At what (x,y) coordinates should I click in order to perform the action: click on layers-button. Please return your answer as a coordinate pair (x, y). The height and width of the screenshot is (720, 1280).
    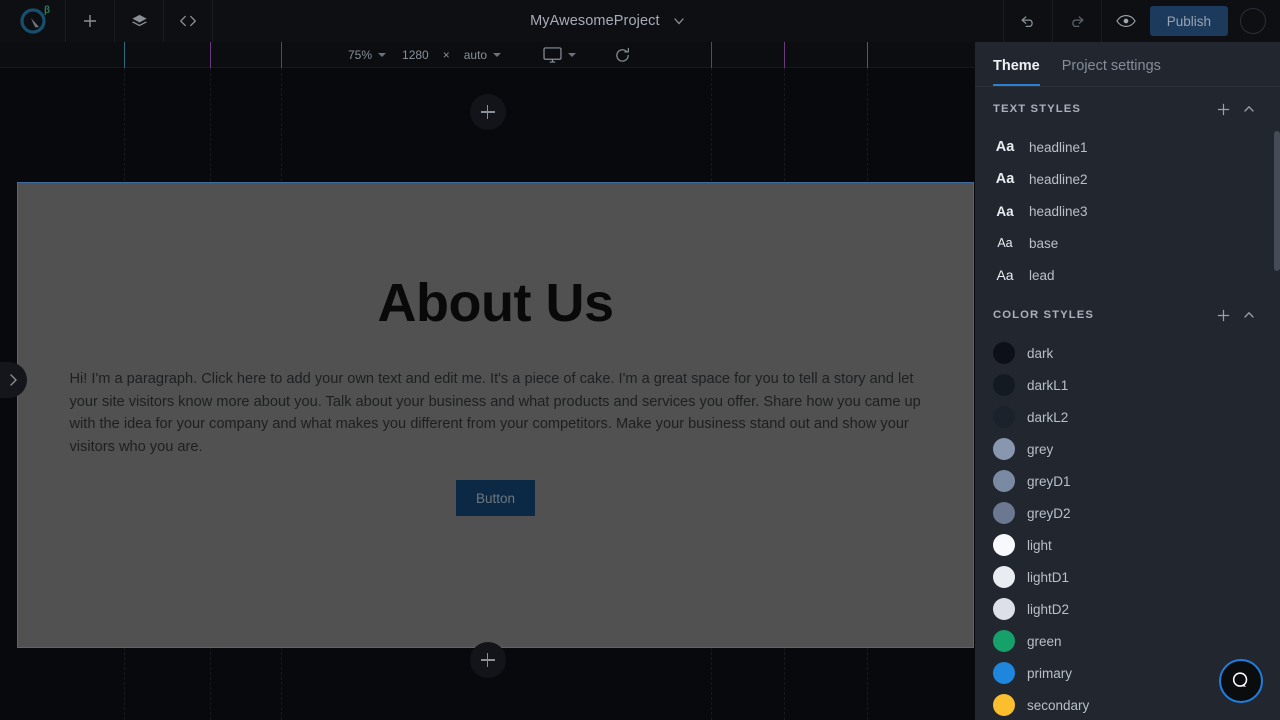
    Looking at the image, I should click on (139, 21).